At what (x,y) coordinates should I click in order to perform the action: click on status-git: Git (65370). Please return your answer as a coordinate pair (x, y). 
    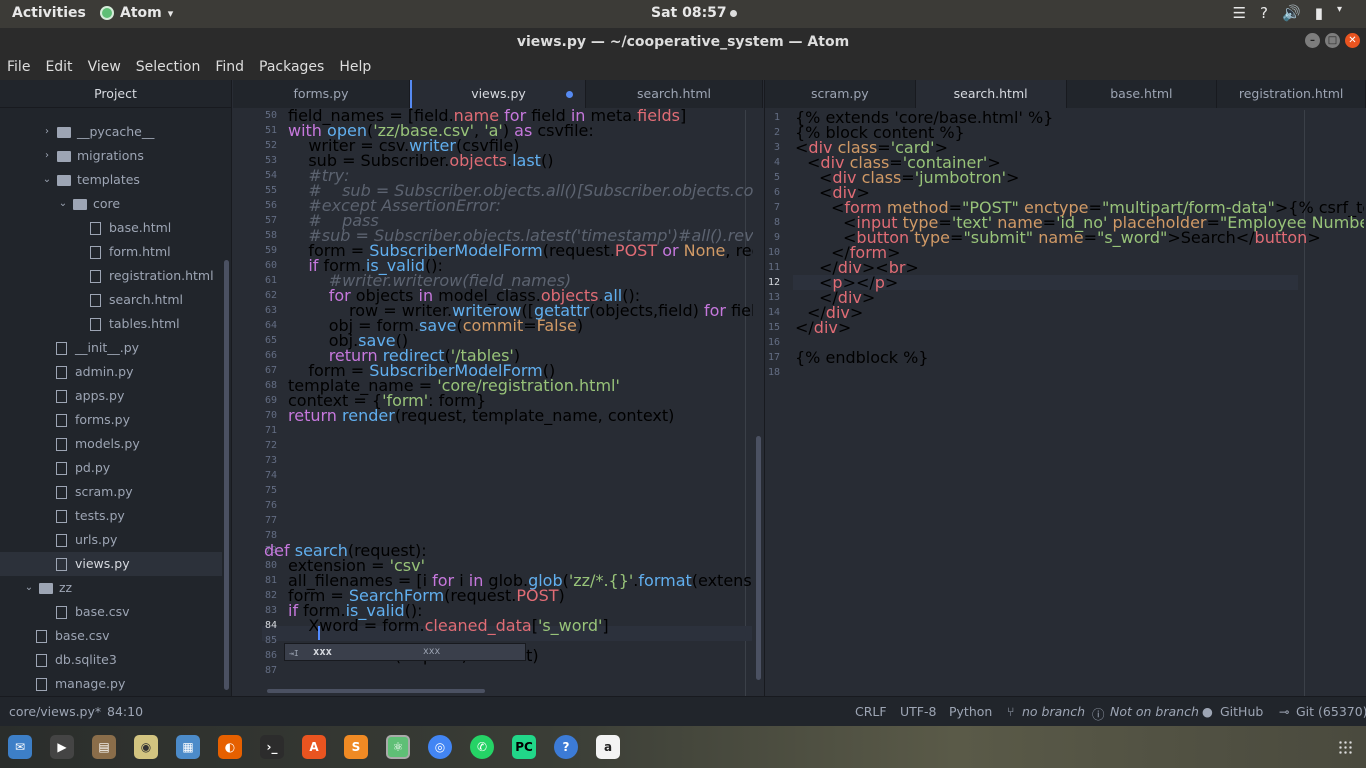
    Looking at the image, I should click on (1331, 711).